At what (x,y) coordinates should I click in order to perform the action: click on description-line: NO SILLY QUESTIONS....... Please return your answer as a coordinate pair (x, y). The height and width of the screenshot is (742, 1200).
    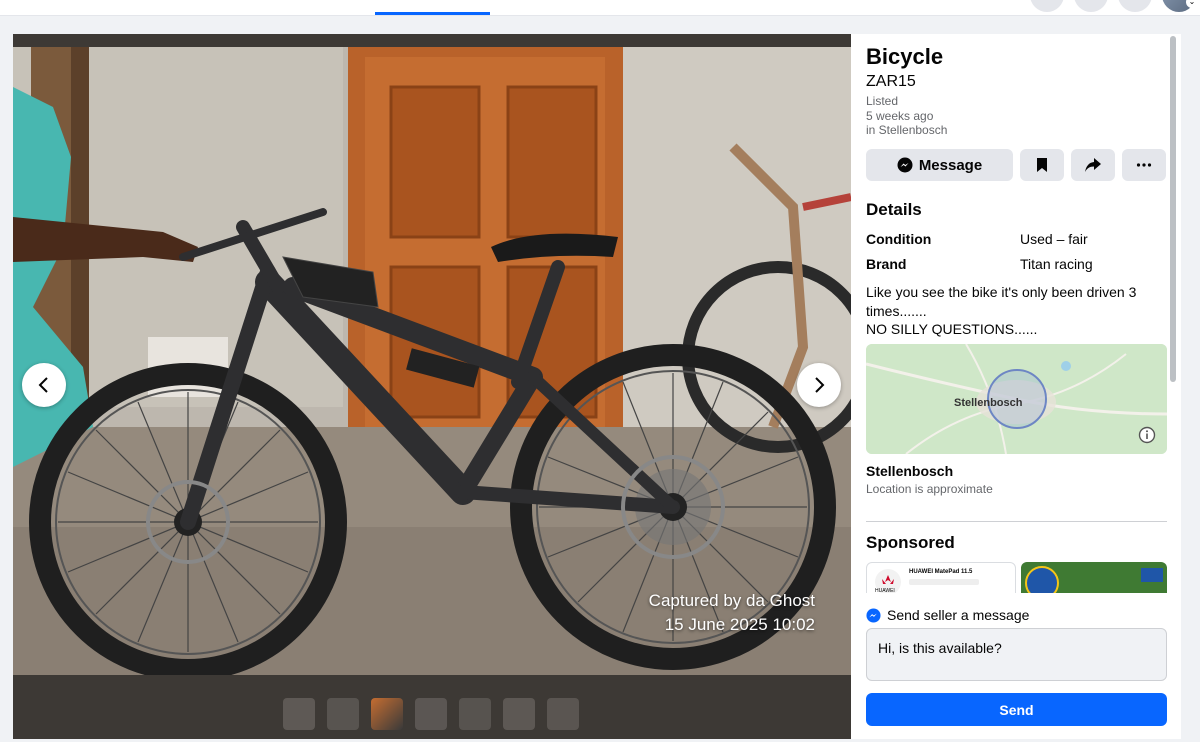
    Looking at the image, I should click on (952, 329).